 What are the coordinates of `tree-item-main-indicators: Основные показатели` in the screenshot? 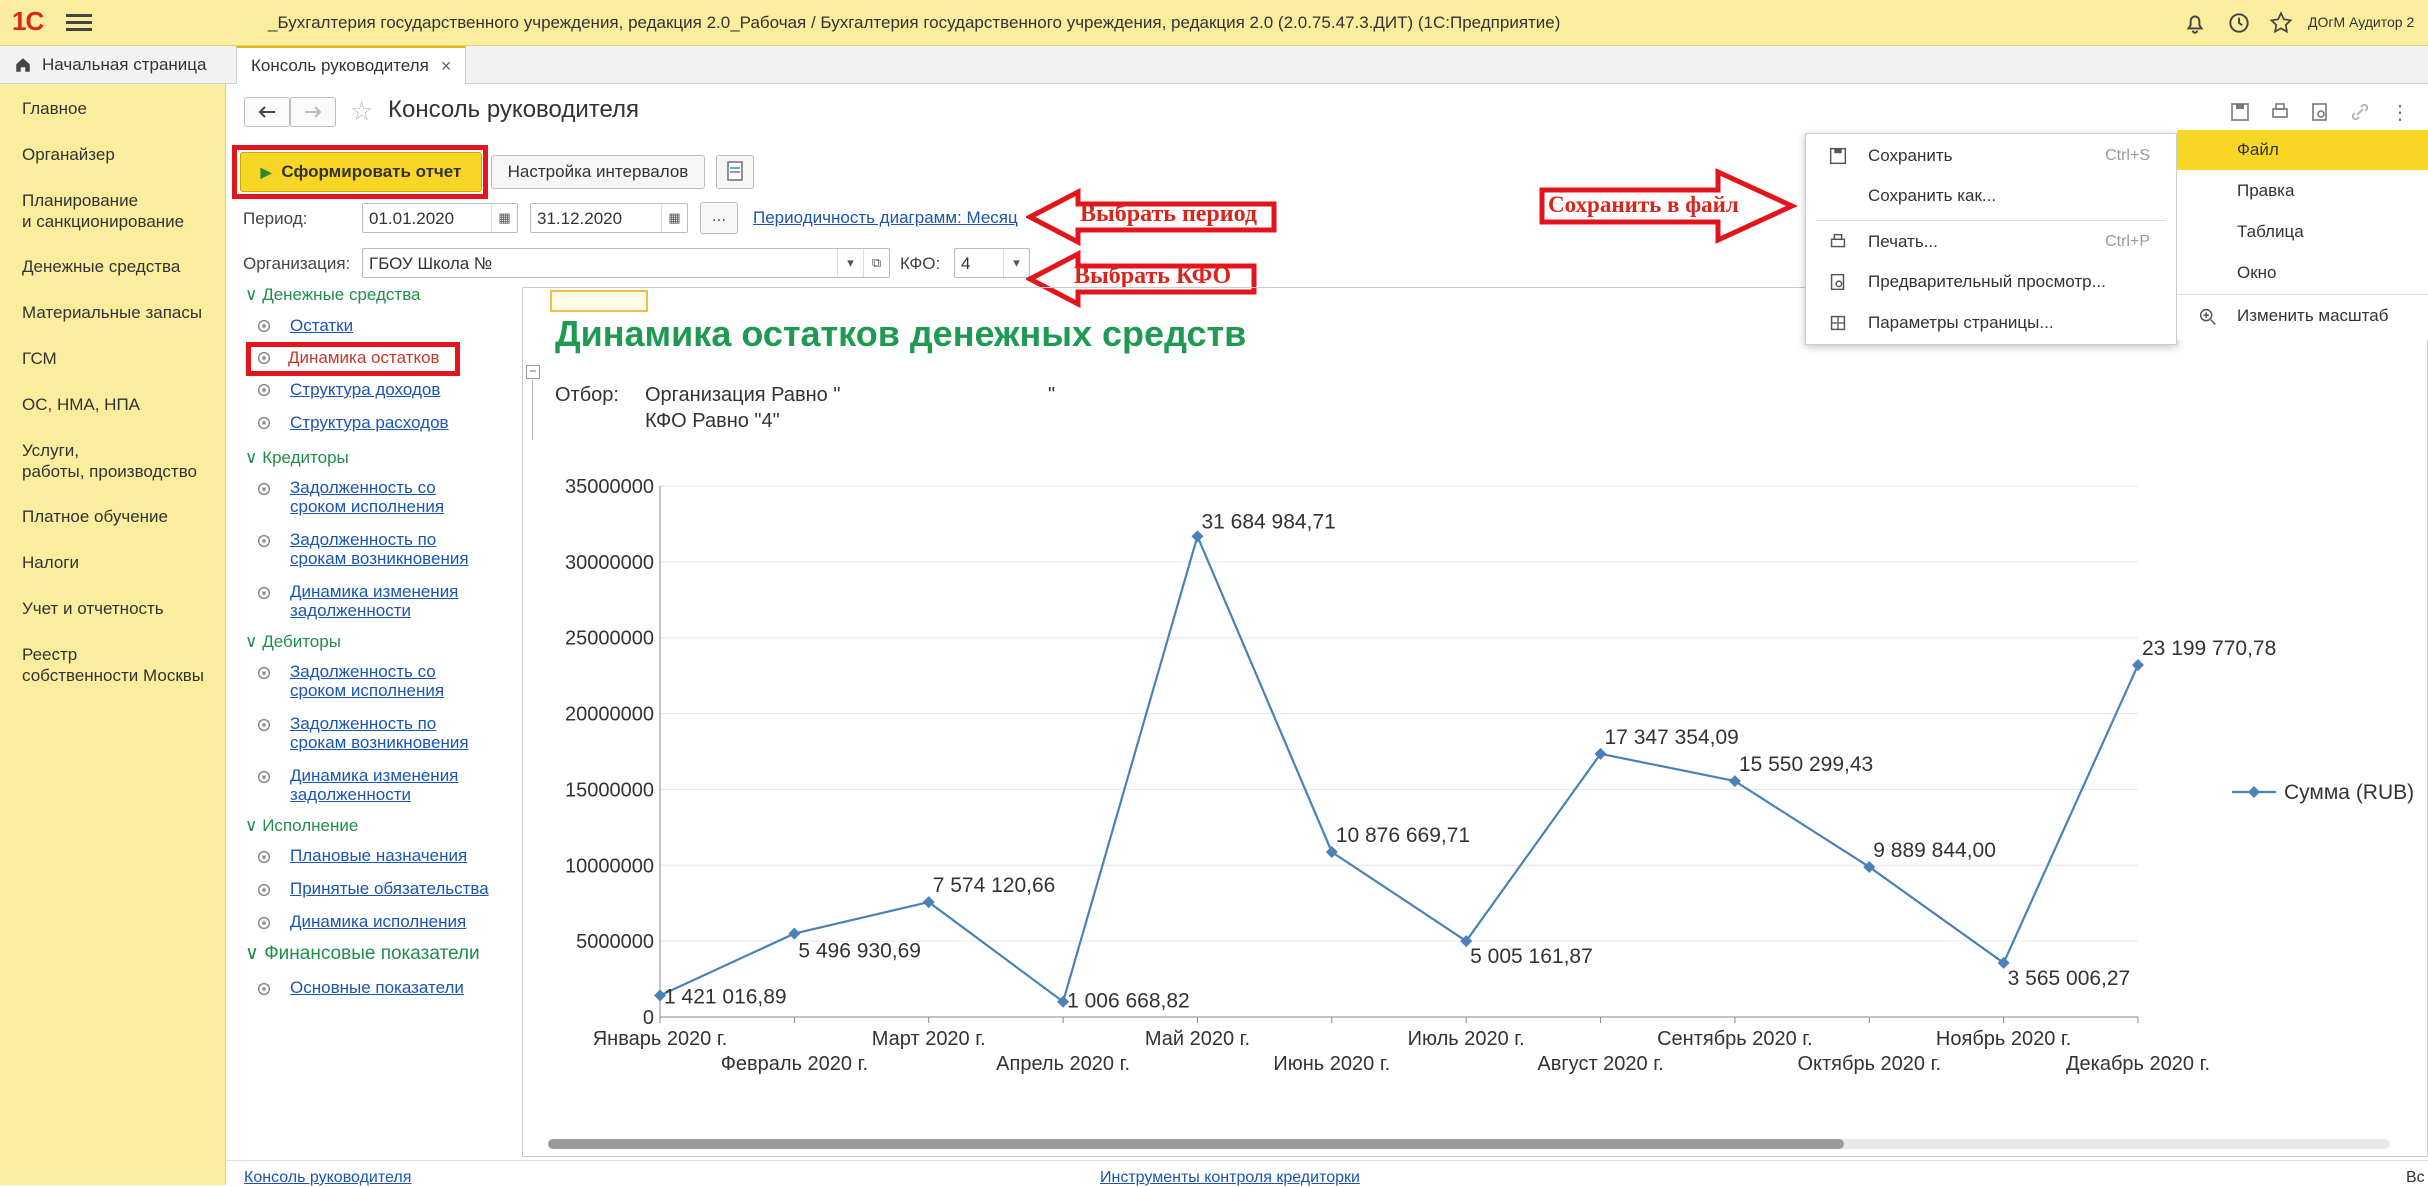 It's located at (377, 987).